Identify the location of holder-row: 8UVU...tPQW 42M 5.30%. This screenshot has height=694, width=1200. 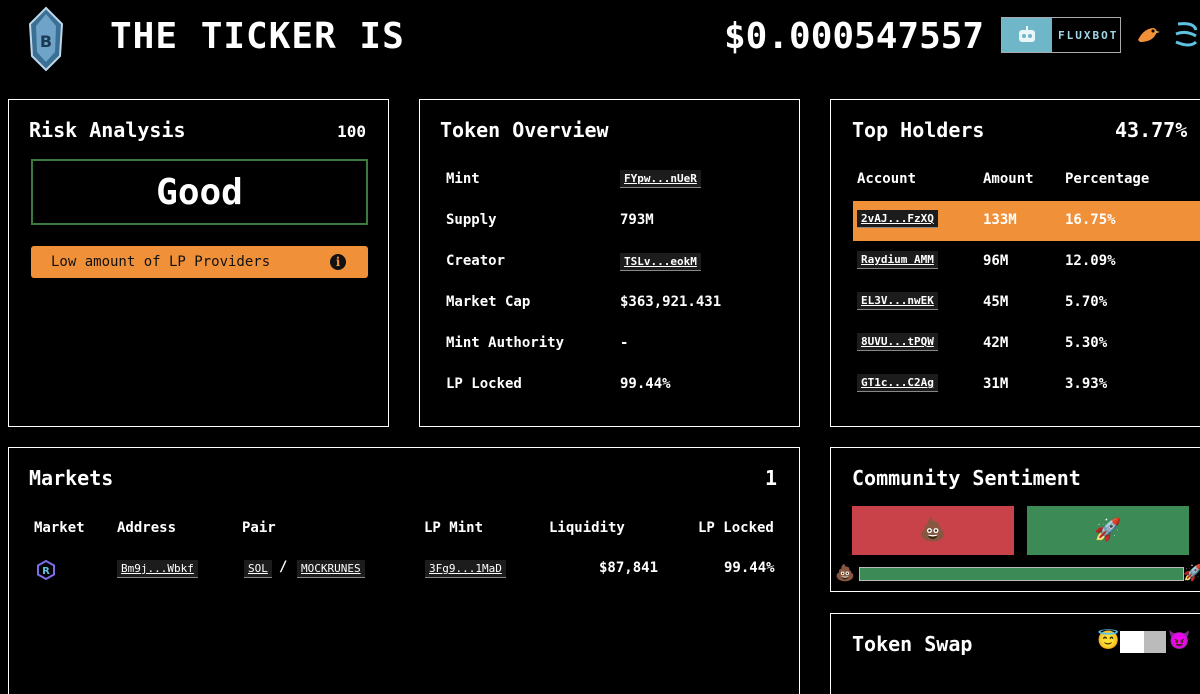
(1026, 344).